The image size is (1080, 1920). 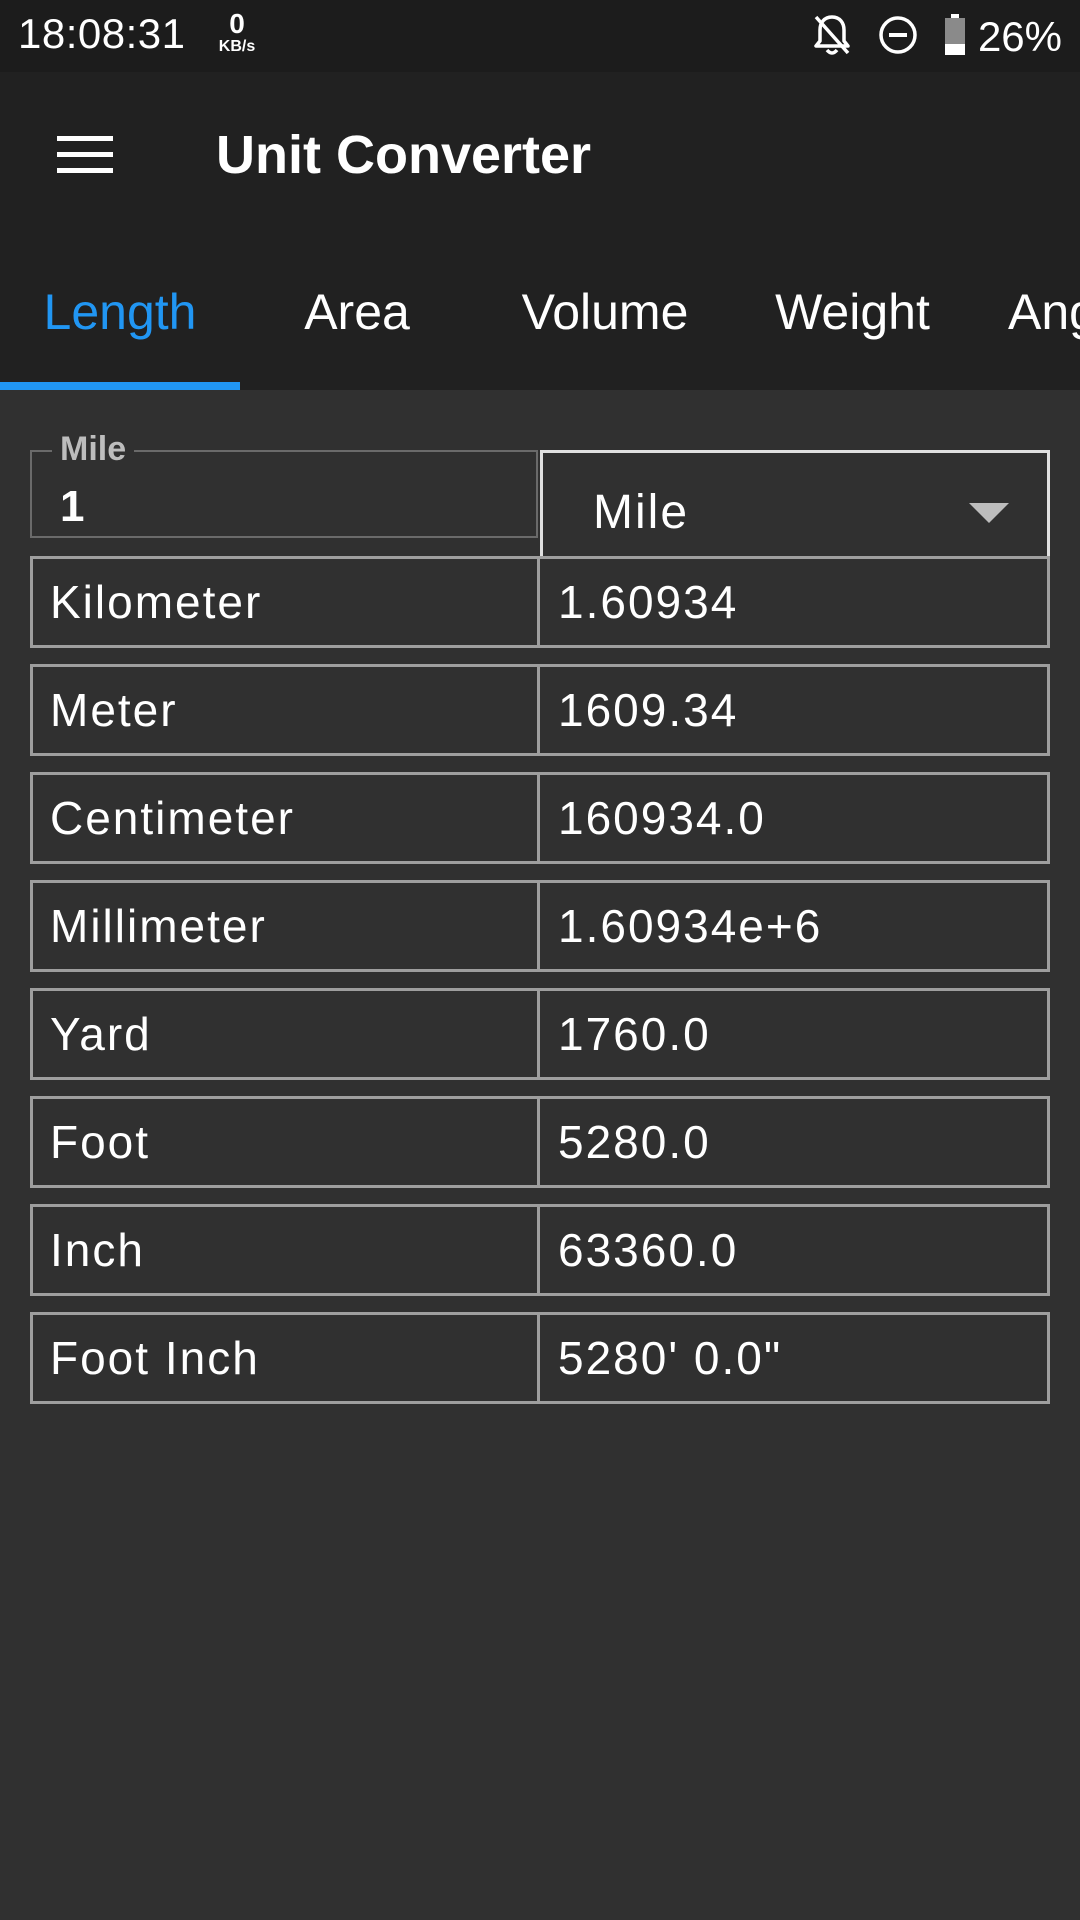 I want to click on input-row: Mile 1 Mile, so click(x=540, y=495).